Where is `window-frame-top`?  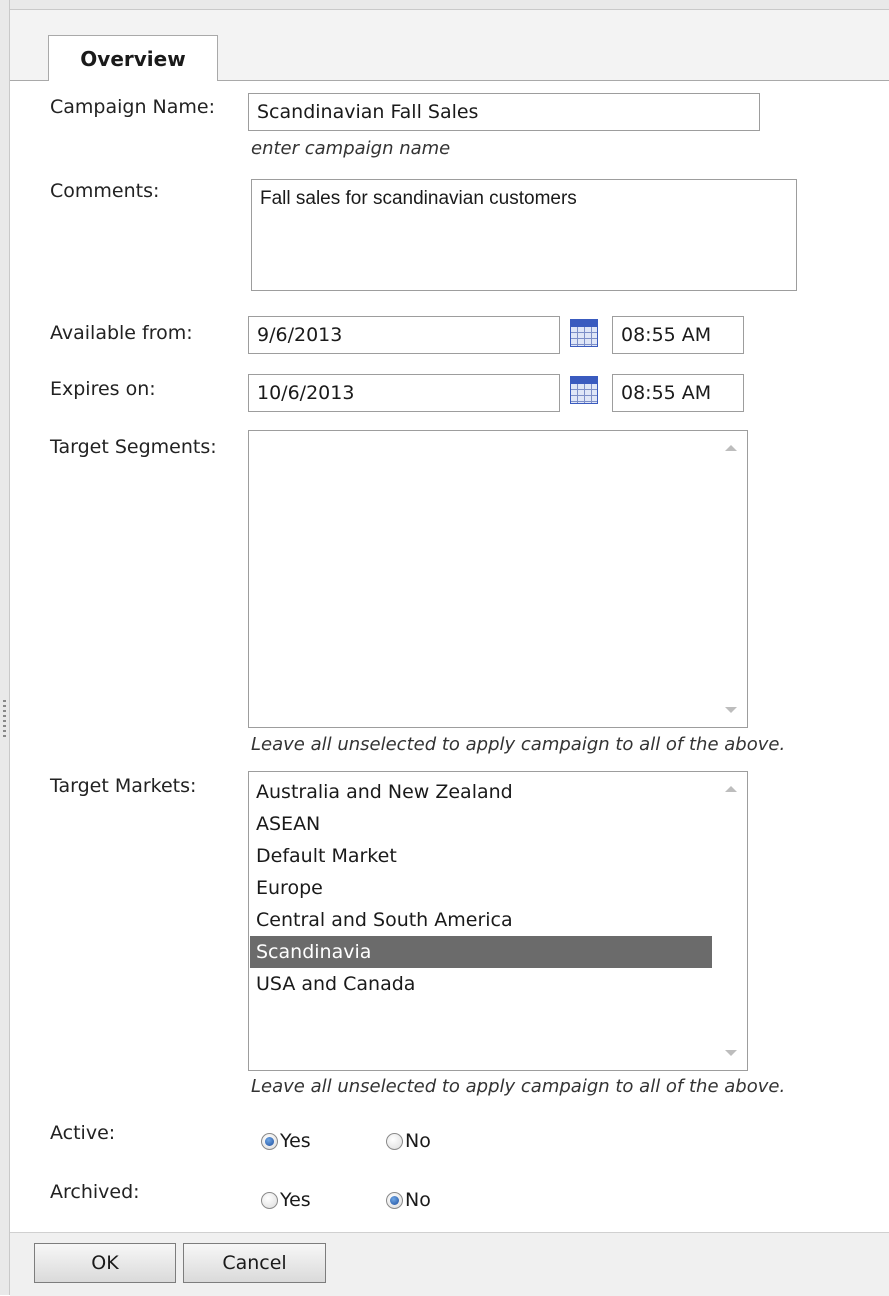
window-frame-top is located at coordinates (449, 5).